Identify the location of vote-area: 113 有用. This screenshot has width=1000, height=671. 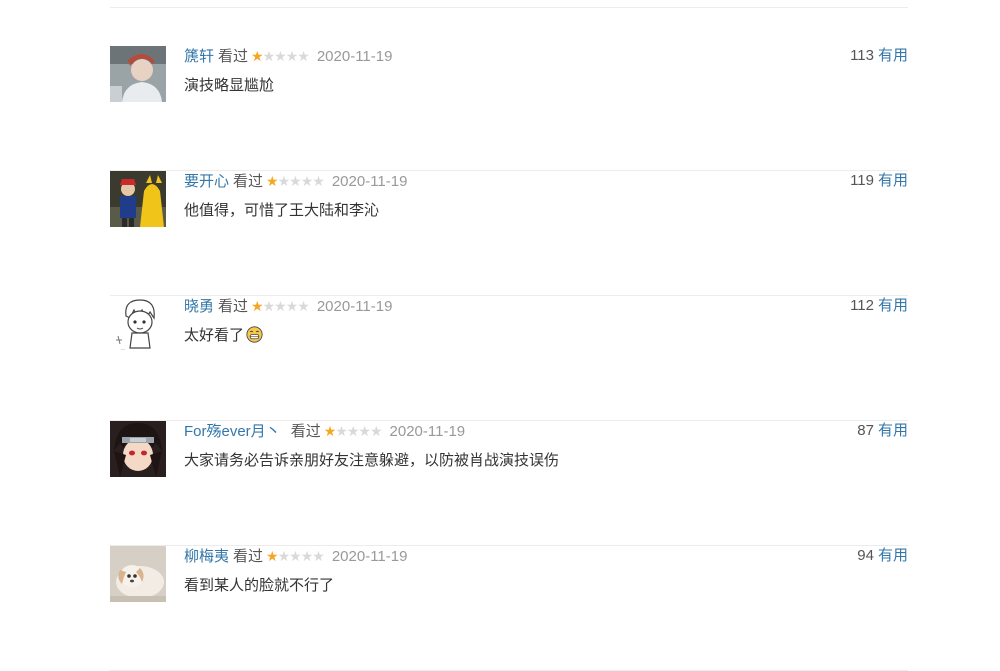
(879, 56).